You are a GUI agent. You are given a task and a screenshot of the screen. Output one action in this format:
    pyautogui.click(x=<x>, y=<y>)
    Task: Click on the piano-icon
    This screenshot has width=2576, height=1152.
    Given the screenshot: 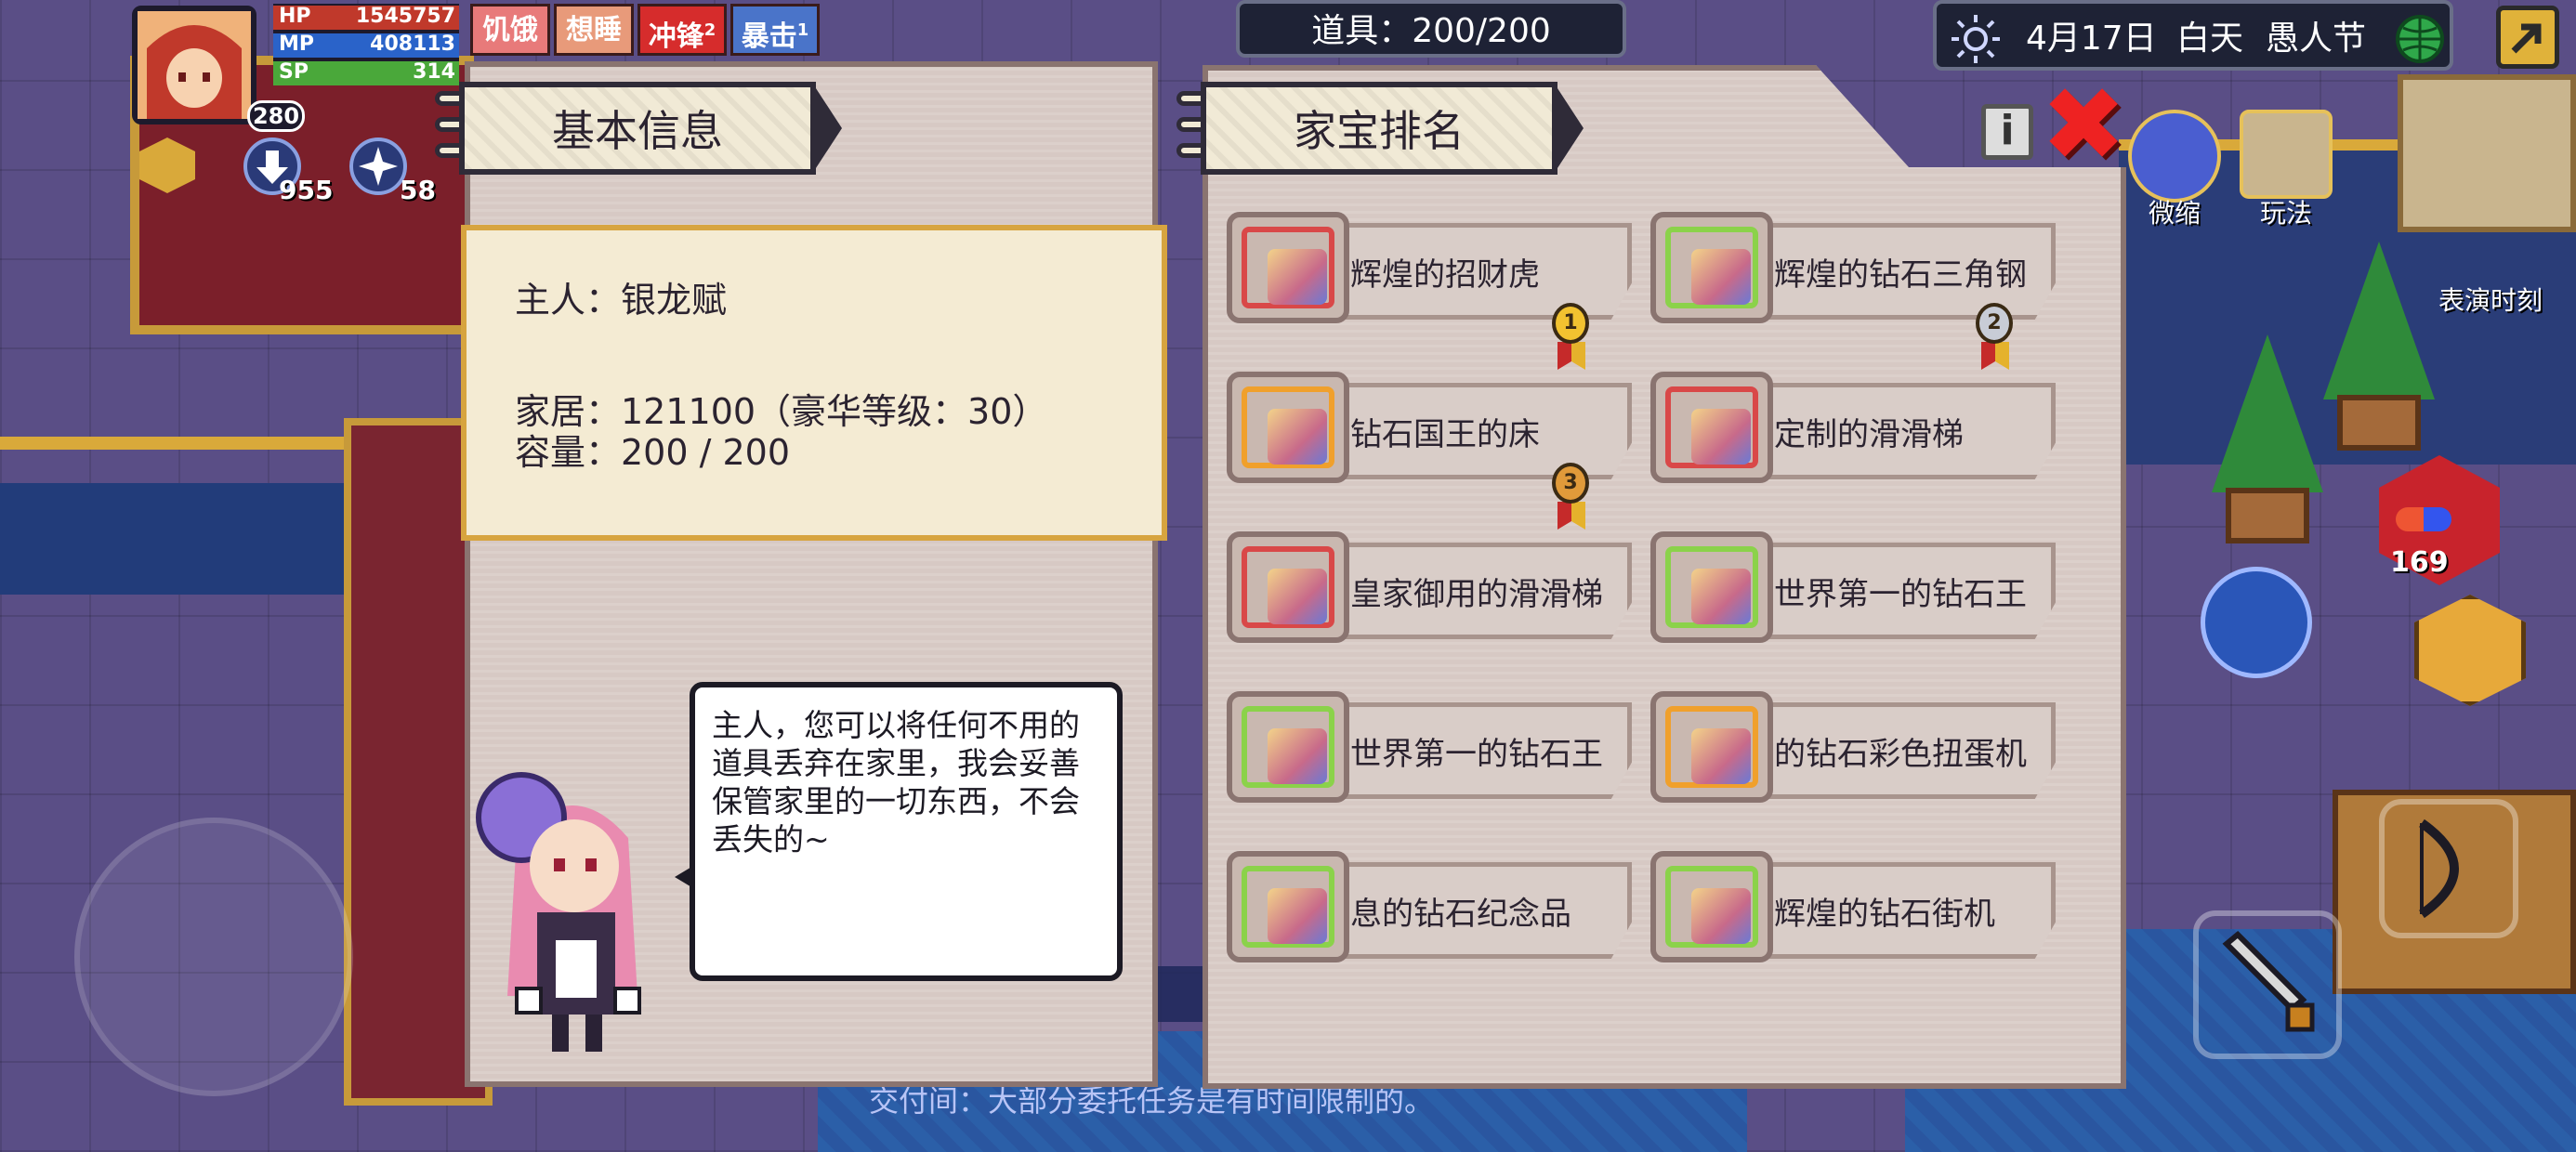 What is the action you would take?
    pyautogui.click(x=1721, y=277)
    